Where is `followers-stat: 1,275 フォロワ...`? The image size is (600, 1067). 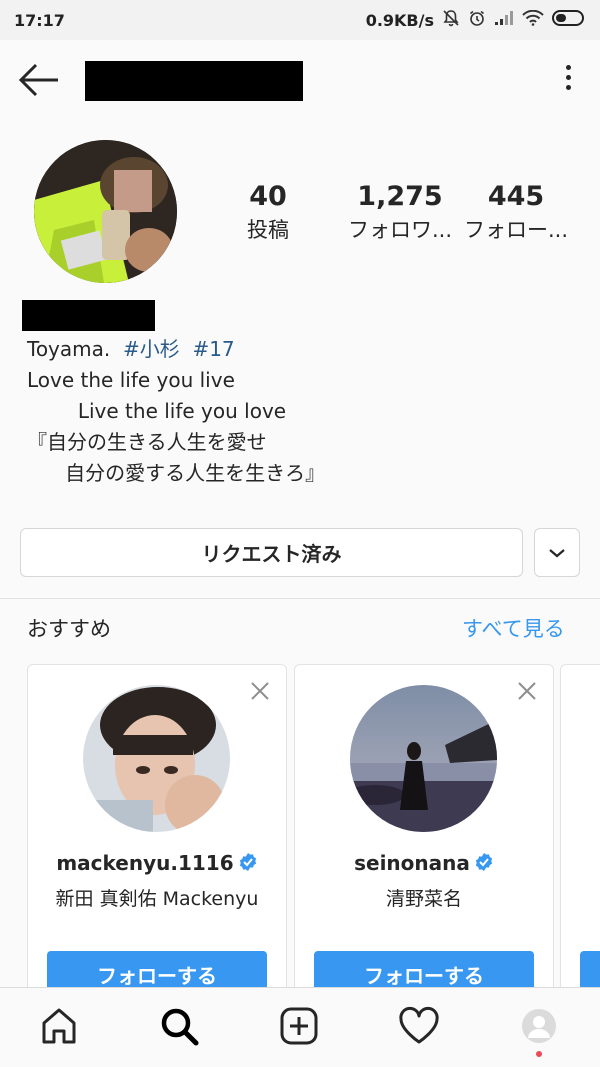 followers-stat: 1,275 フォロワ... is located at coordinates (400, 213).